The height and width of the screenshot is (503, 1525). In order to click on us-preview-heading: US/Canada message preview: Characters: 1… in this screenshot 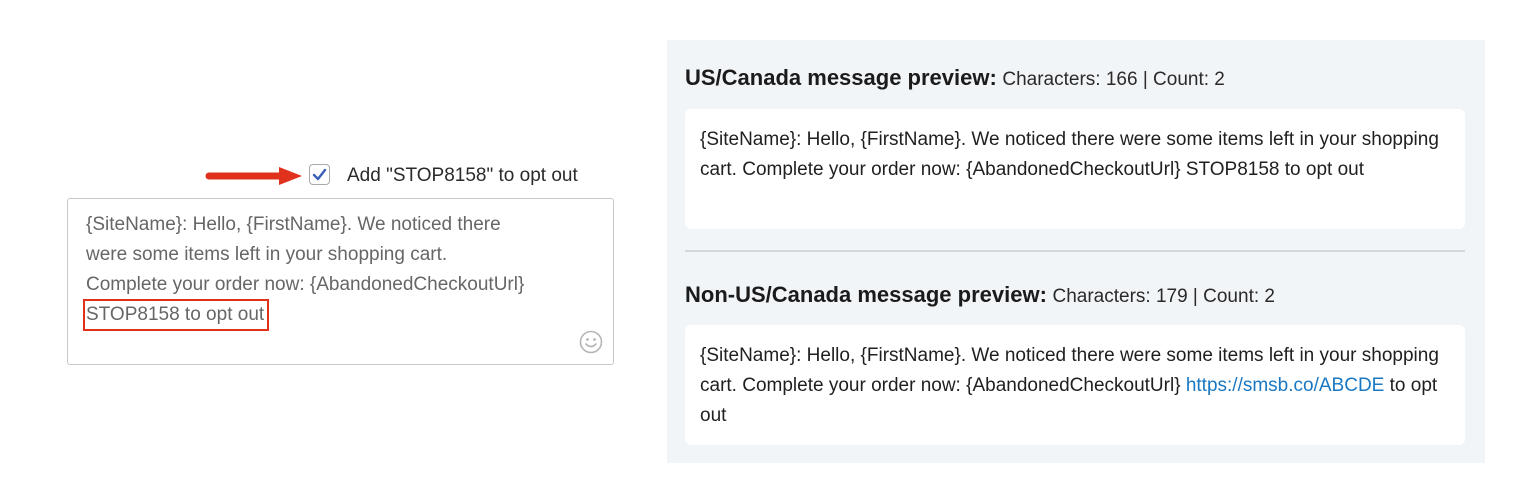, I will do `click(955, 79)`.